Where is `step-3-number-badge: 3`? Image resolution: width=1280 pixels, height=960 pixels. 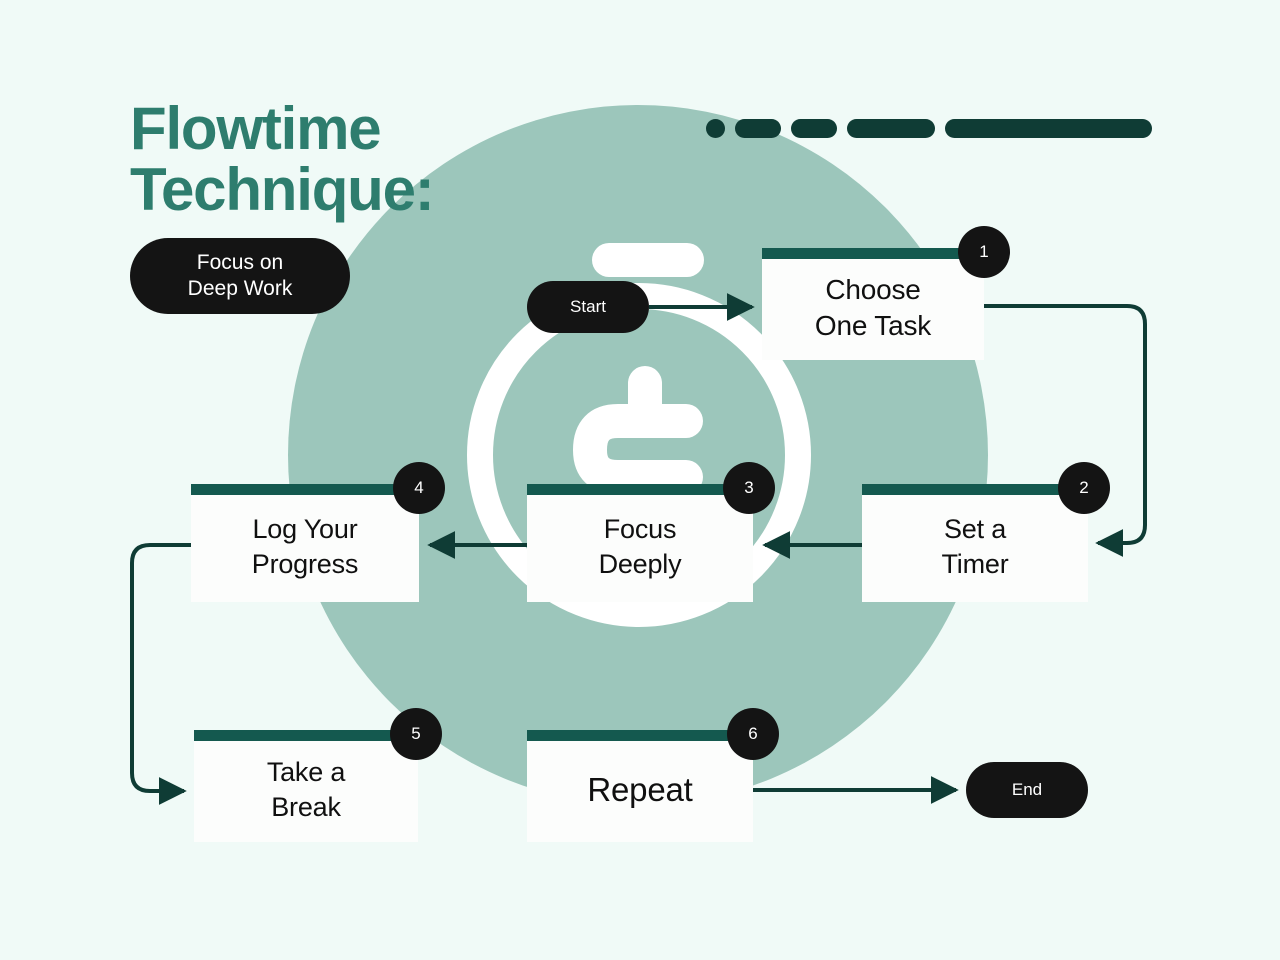 step-3-number-badge: 3 is located at coordinates (749, 488).